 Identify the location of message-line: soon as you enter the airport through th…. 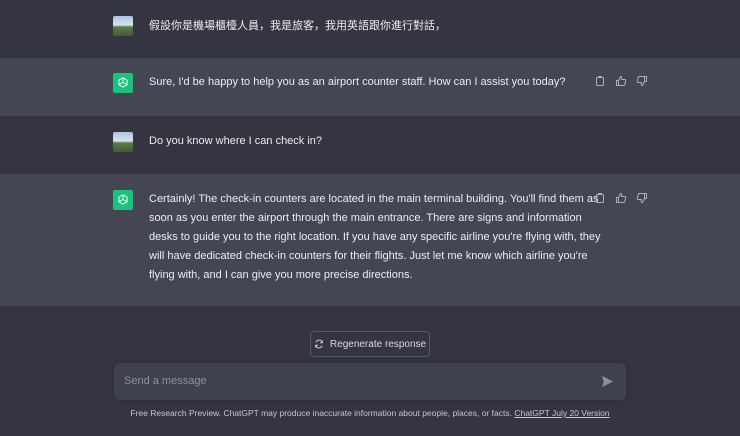
(365, 218).